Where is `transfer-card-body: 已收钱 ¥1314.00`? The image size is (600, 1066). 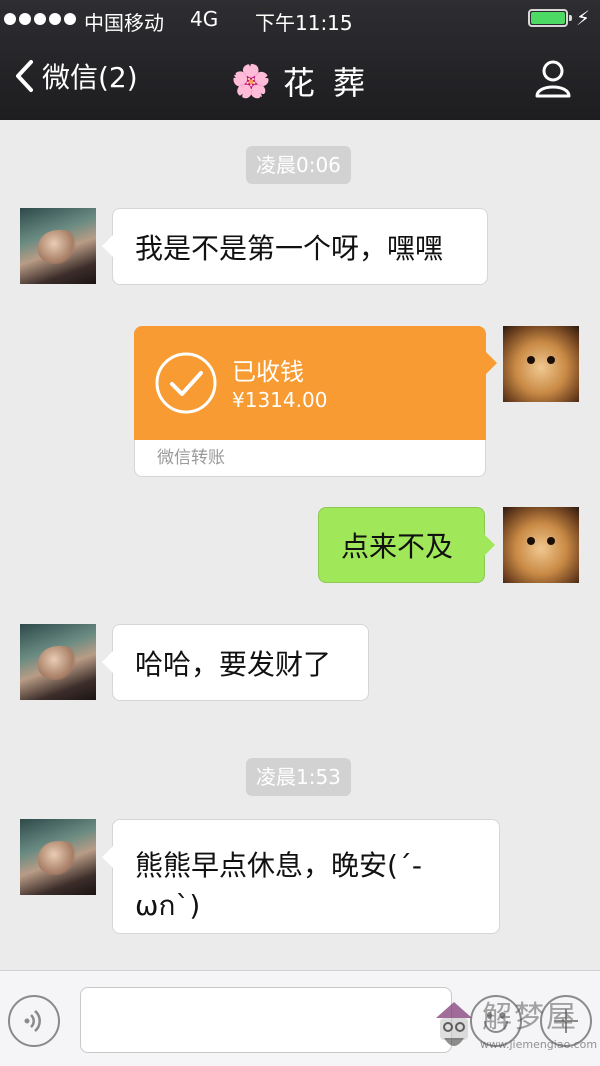
transfer-card-body: 已收钱 ¥1314.00 is located at coordinates (315, 383).